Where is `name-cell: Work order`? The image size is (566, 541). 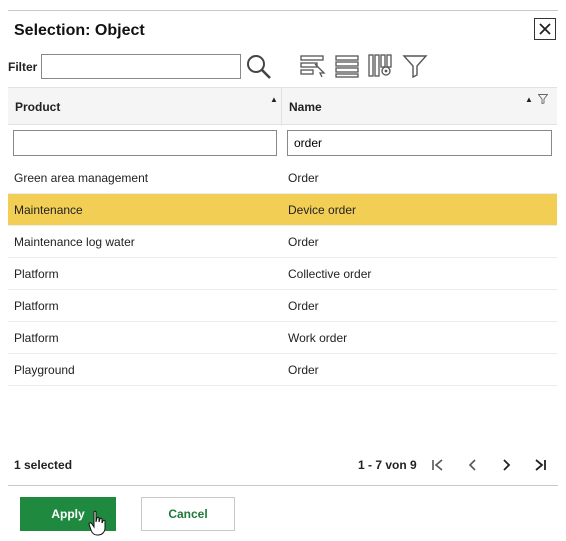
name-cell: Work order is located at coordinates (318, 338).